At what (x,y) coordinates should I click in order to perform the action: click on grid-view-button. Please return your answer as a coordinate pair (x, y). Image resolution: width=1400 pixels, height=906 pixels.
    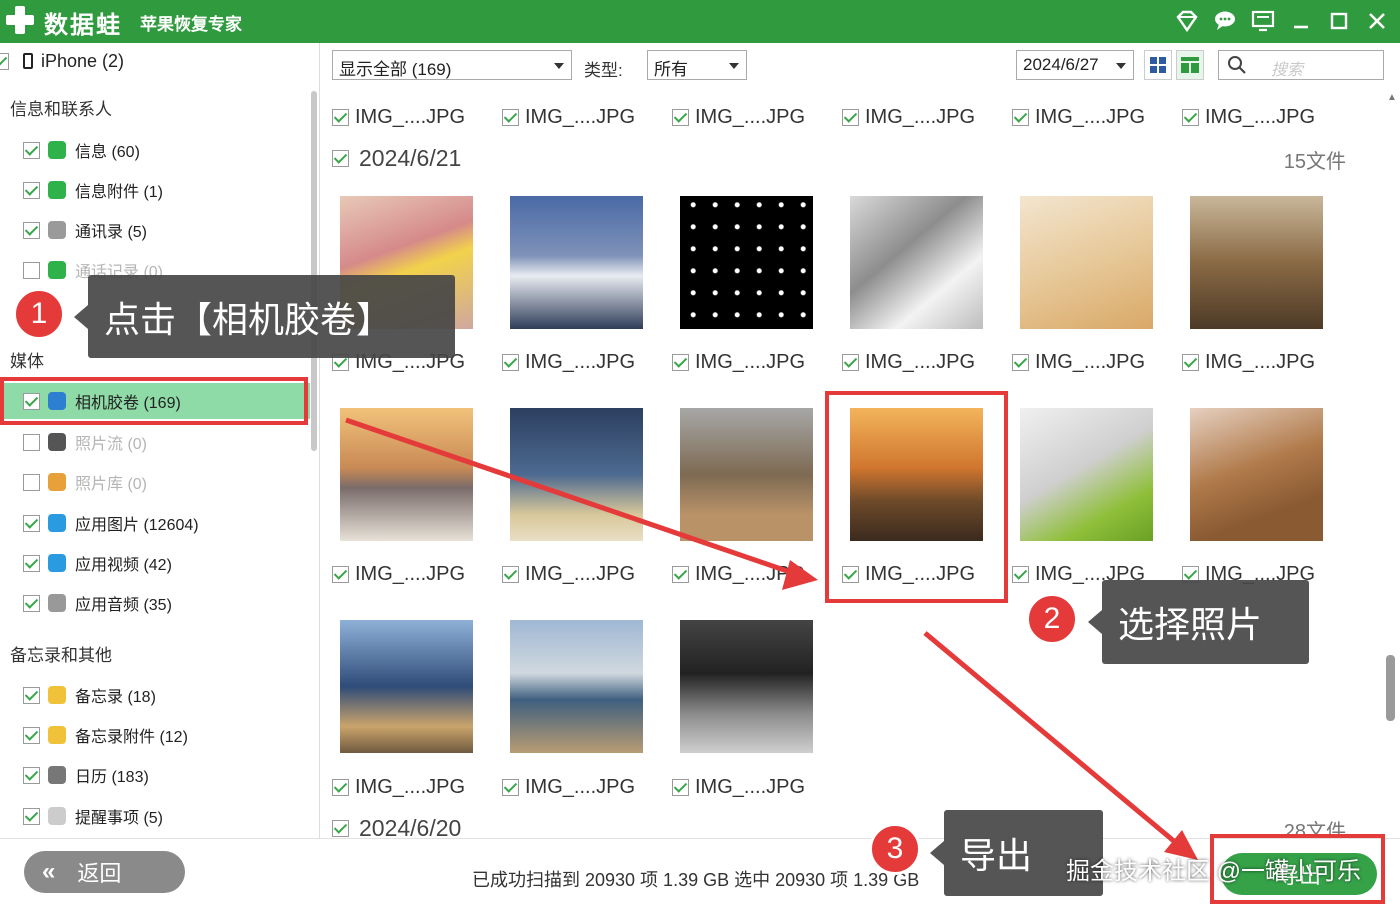
    Looking at the image, I should click on (1158, 65).